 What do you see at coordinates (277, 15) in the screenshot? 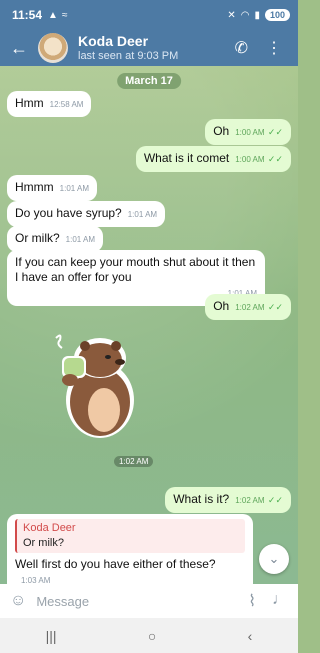
I see `battery-indicator: 100` at bounding box center [277, 15].